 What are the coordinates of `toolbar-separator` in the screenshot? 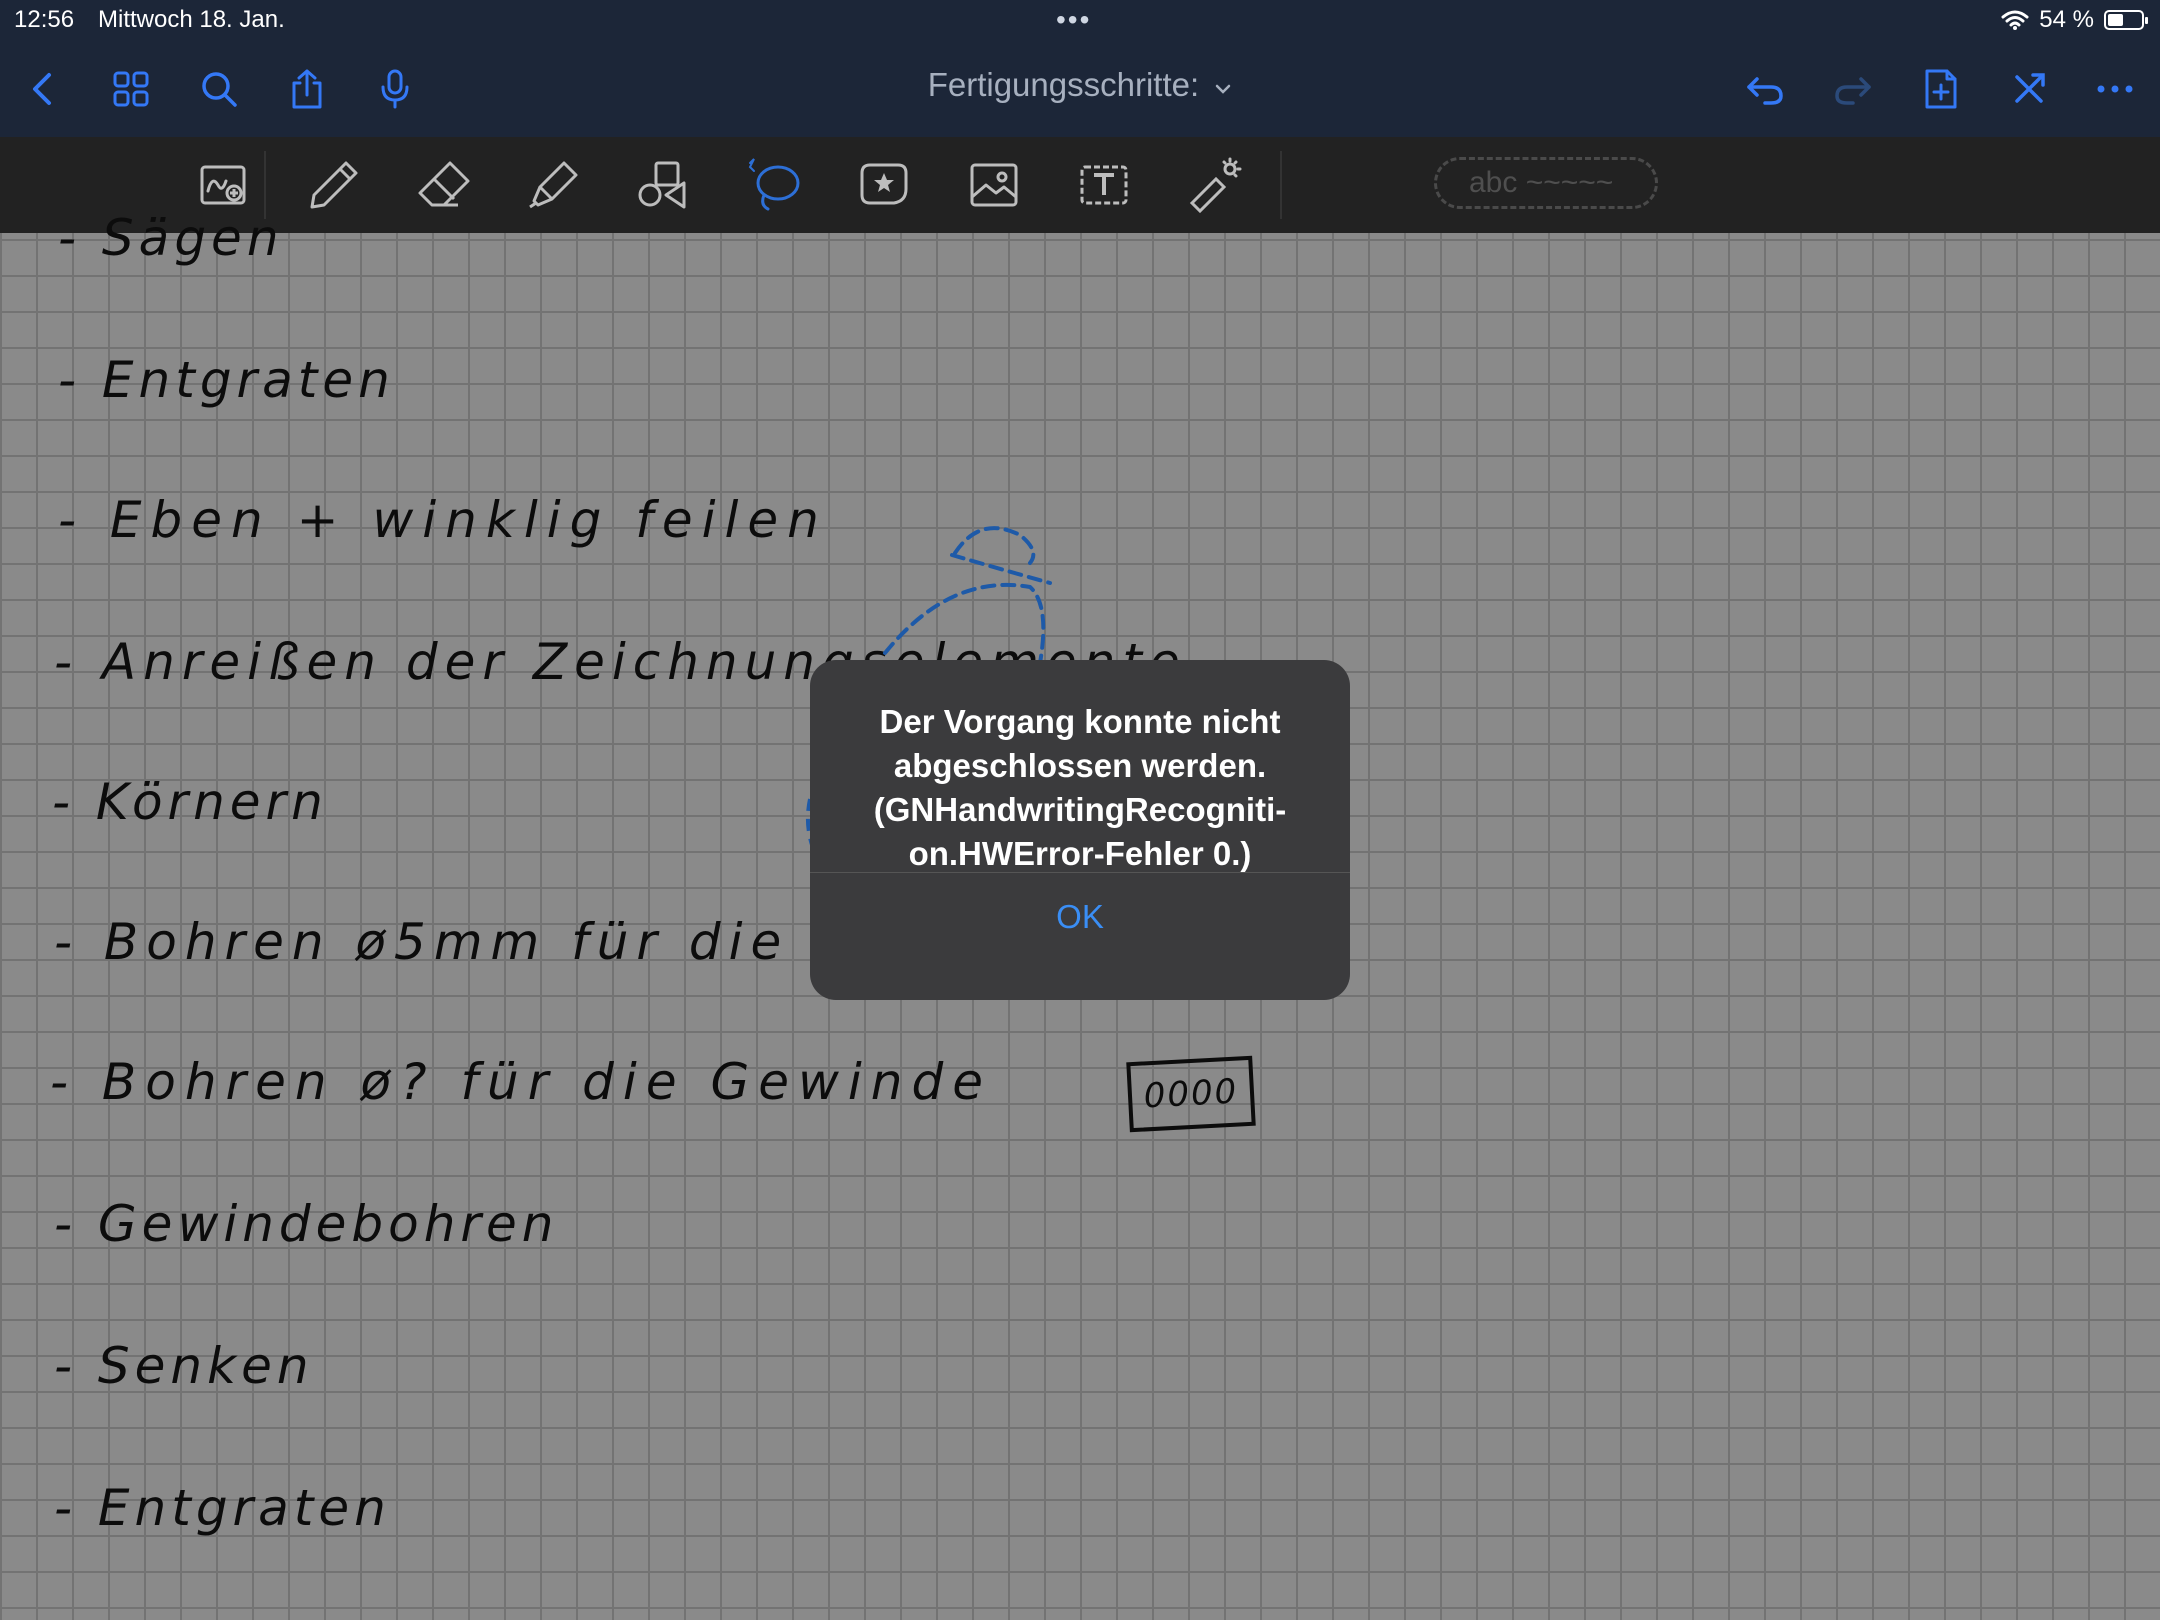 It's located at (1281, 185).